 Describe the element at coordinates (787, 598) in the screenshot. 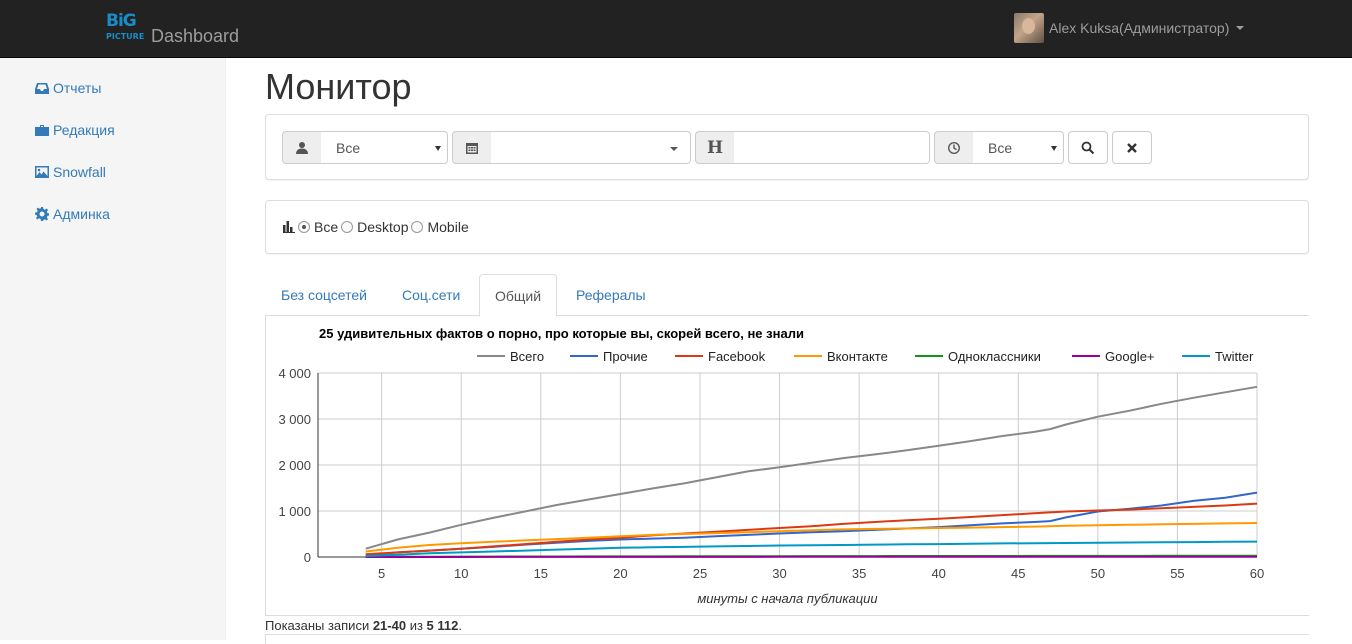

I see `x-axis-title: минуты с начала публикации` at that location.